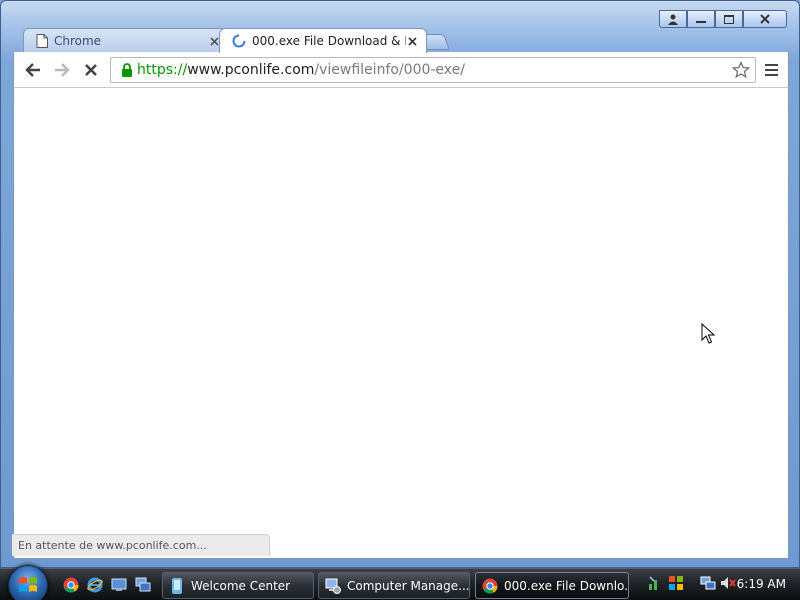  I want to click on profile-button, so click(673, 19).